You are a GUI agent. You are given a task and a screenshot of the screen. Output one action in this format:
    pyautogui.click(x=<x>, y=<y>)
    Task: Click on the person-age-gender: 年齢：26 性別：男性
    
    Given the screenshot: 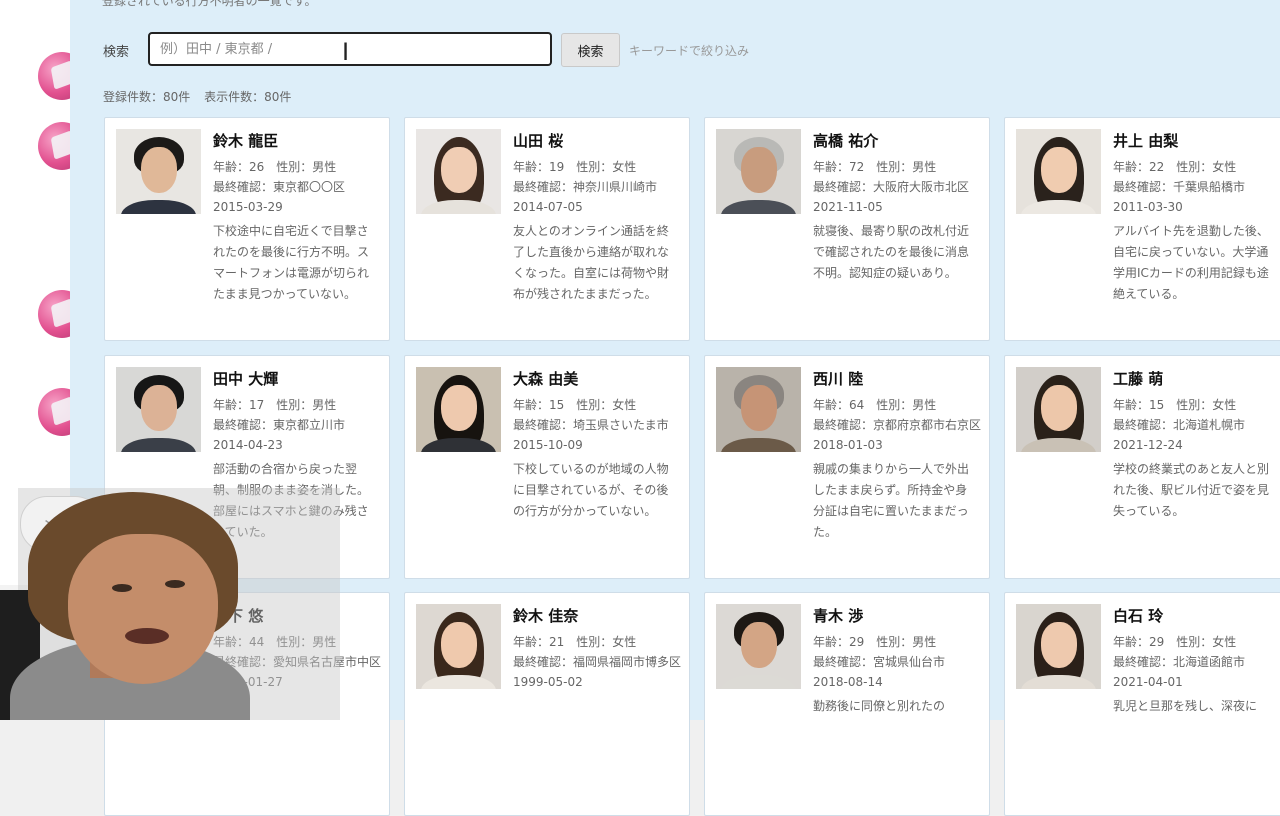 What is the action you would take?
    pyautogui.click(x=275, y=167)
    